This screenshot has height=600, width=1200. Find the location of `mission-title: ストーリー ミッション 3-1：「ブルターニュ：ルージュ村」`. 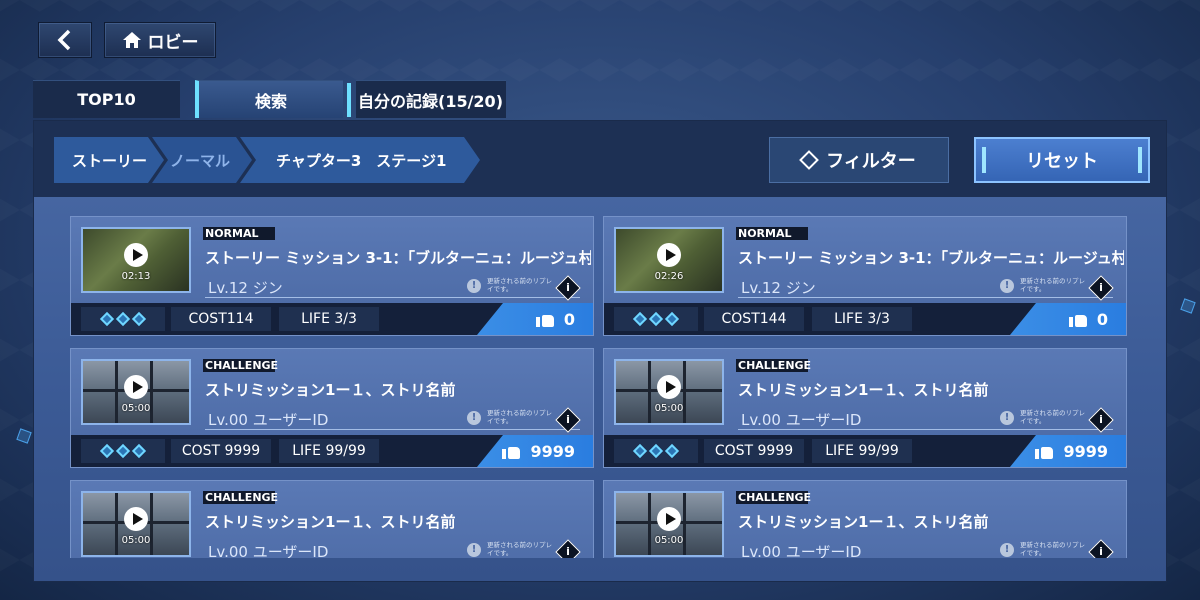

mission-title: ストーリー ミッション 3-1：「ブルターニュ：ルージュ村」 is located at coordinates (931, 258).